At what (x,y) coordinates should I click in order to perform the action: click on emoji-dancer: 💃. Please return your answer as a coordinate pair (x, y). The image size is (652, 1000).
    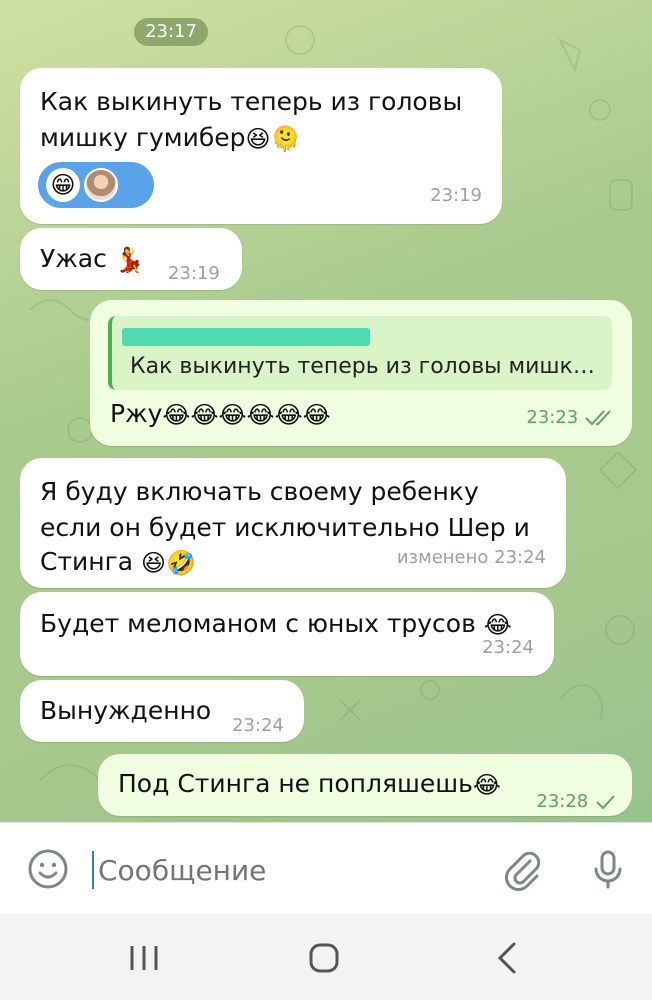
    Looking at the image, I should click on (129, 260).